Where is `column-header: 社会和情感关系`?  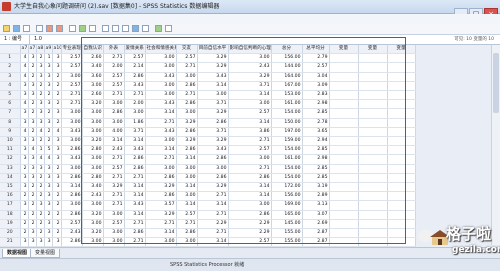
column-header: 社会和情感关系 is located at coordinates (161, 50).